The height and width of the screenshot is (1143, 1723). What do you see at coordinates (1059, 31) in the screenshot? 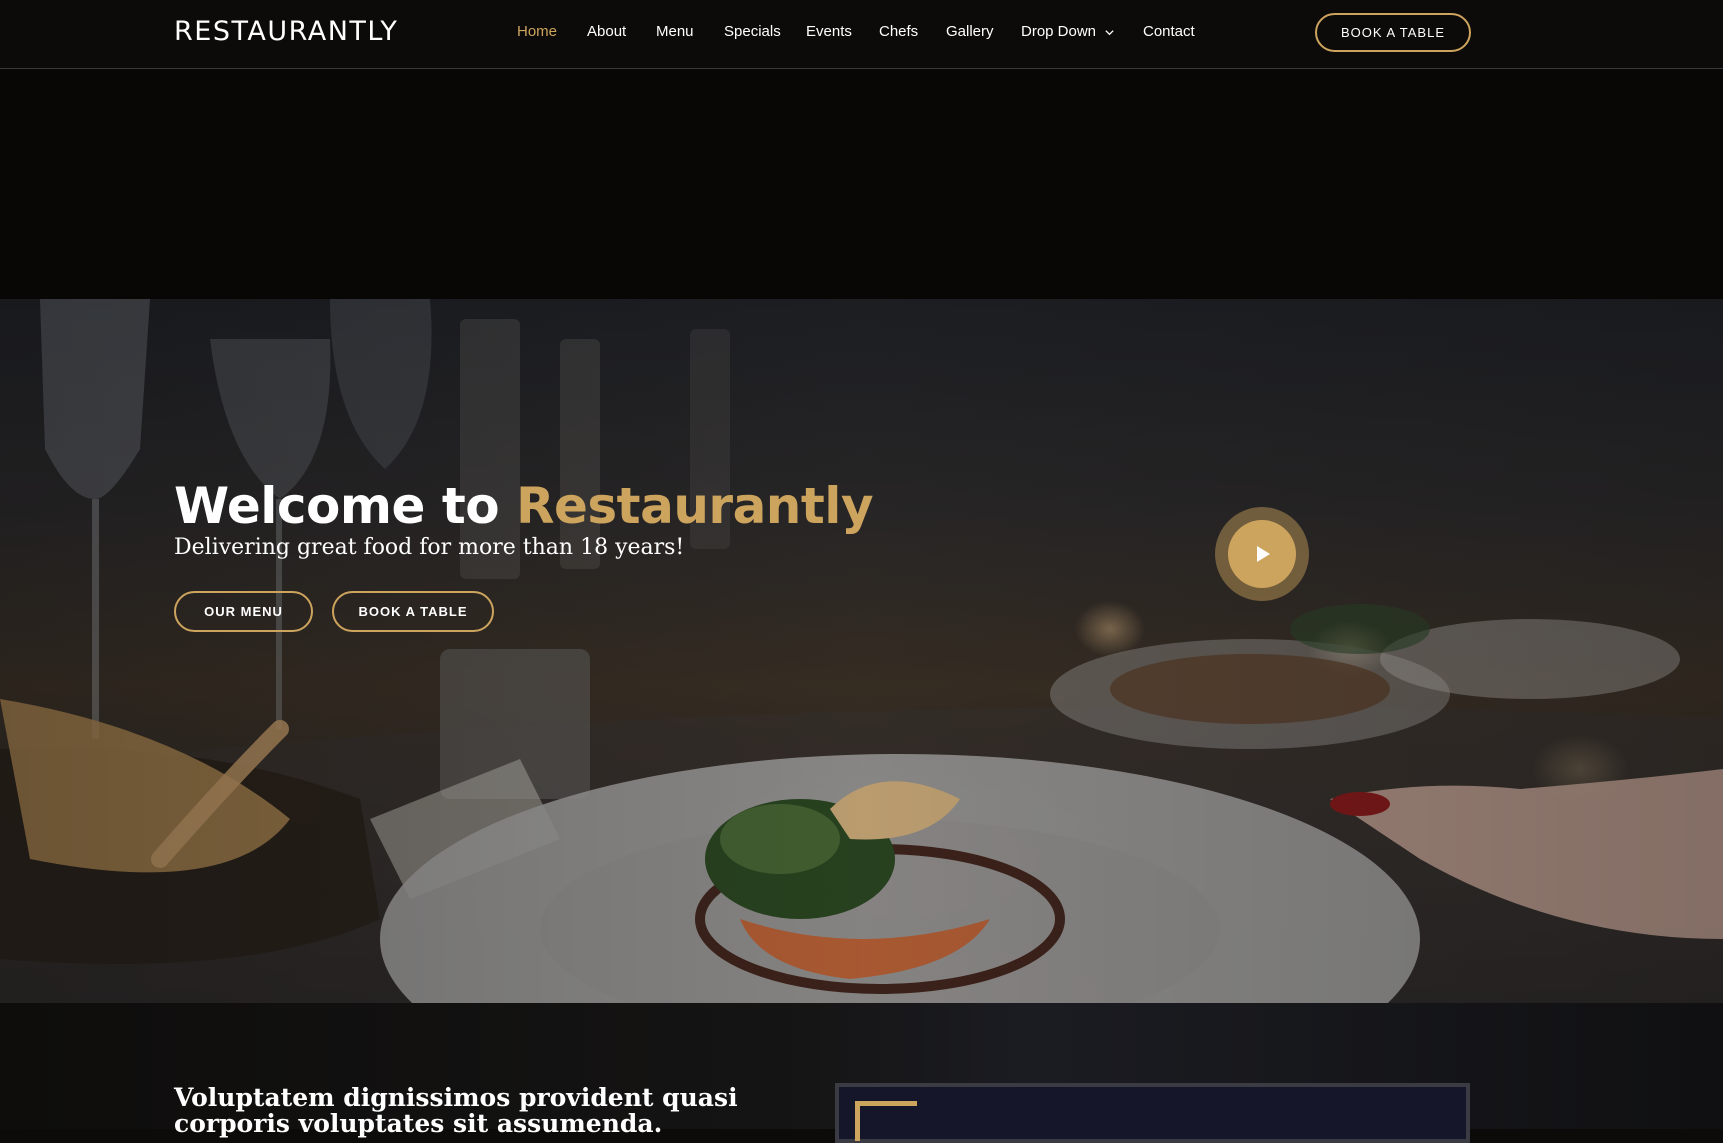
I see `nav-dropdown-label: Drop Down` at bounding box center [1059, 31].